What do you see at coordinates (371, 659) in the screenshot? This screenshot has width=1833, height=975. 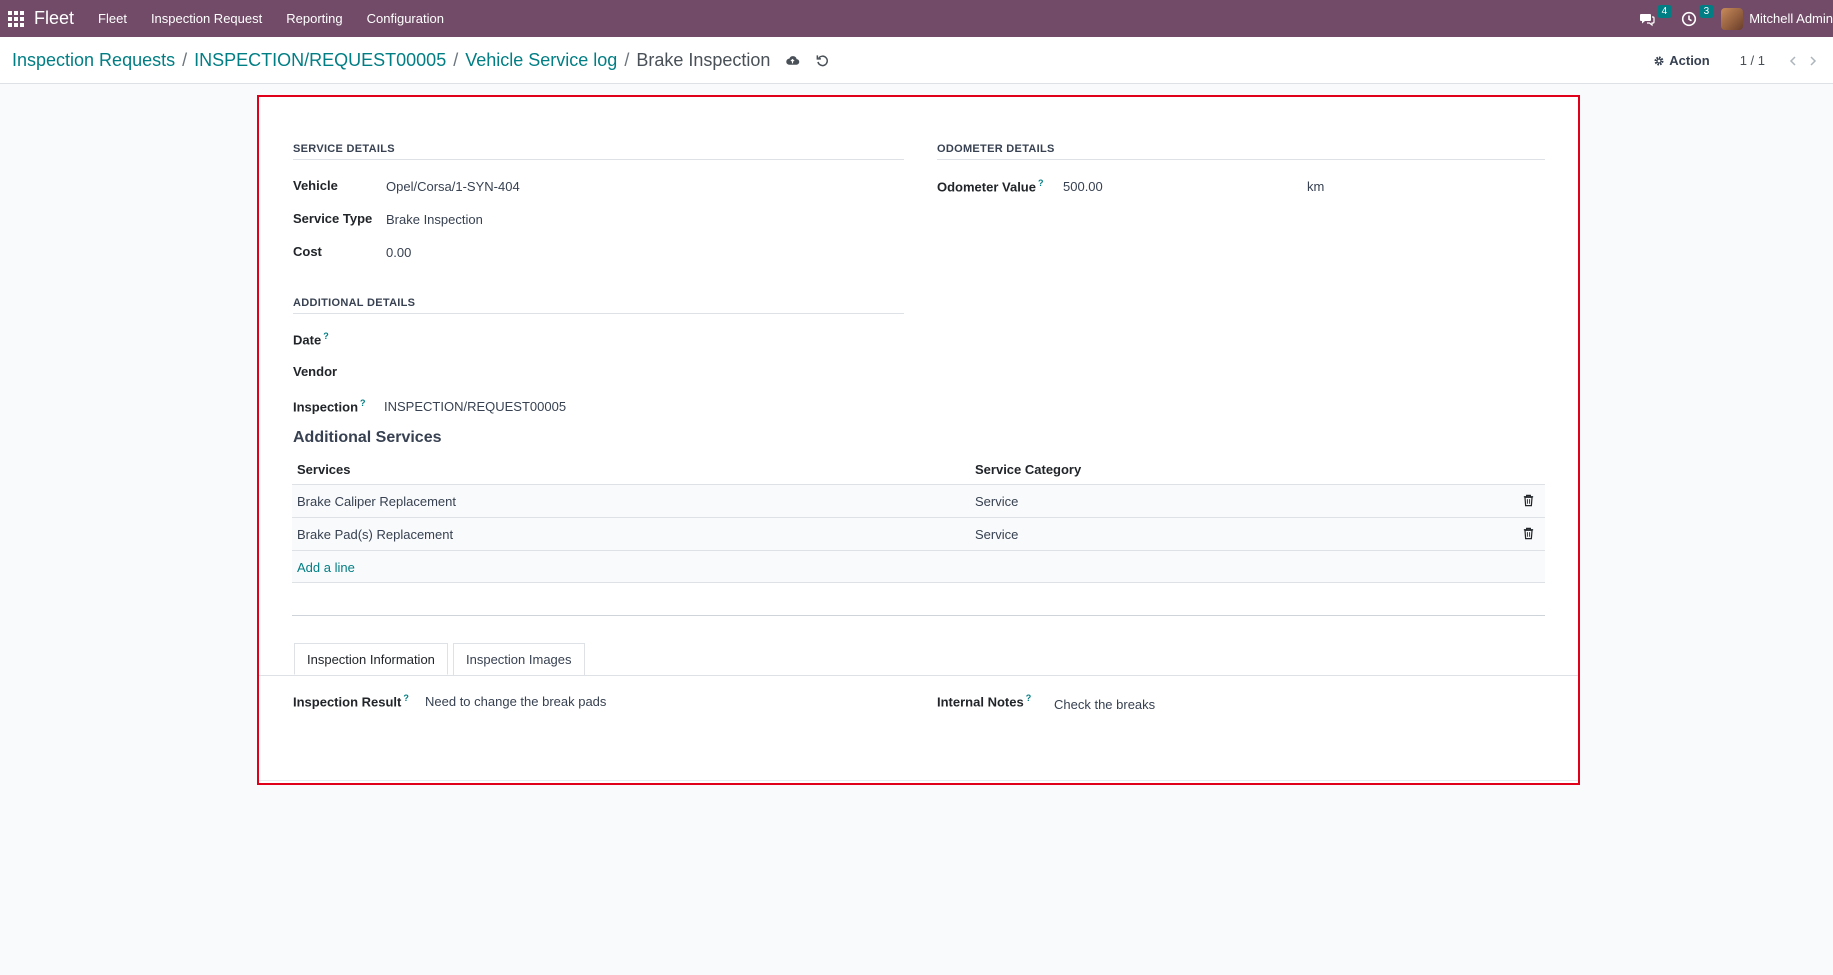 I see `tab-inspection-information: Inspection Information` at bounding box center [371, 659].